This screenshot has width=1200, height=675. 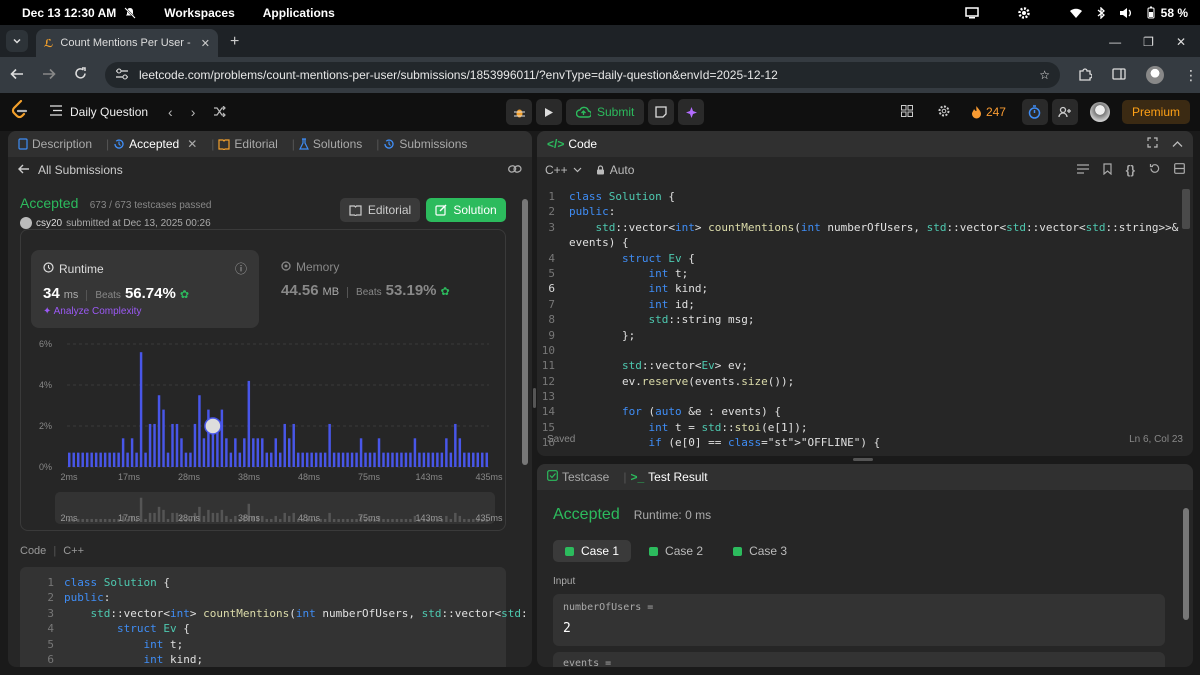 What do you see at coordinates (988, 112) in the screenshot?
I see `streak-counter: 247` at bounding box center [988, 112].